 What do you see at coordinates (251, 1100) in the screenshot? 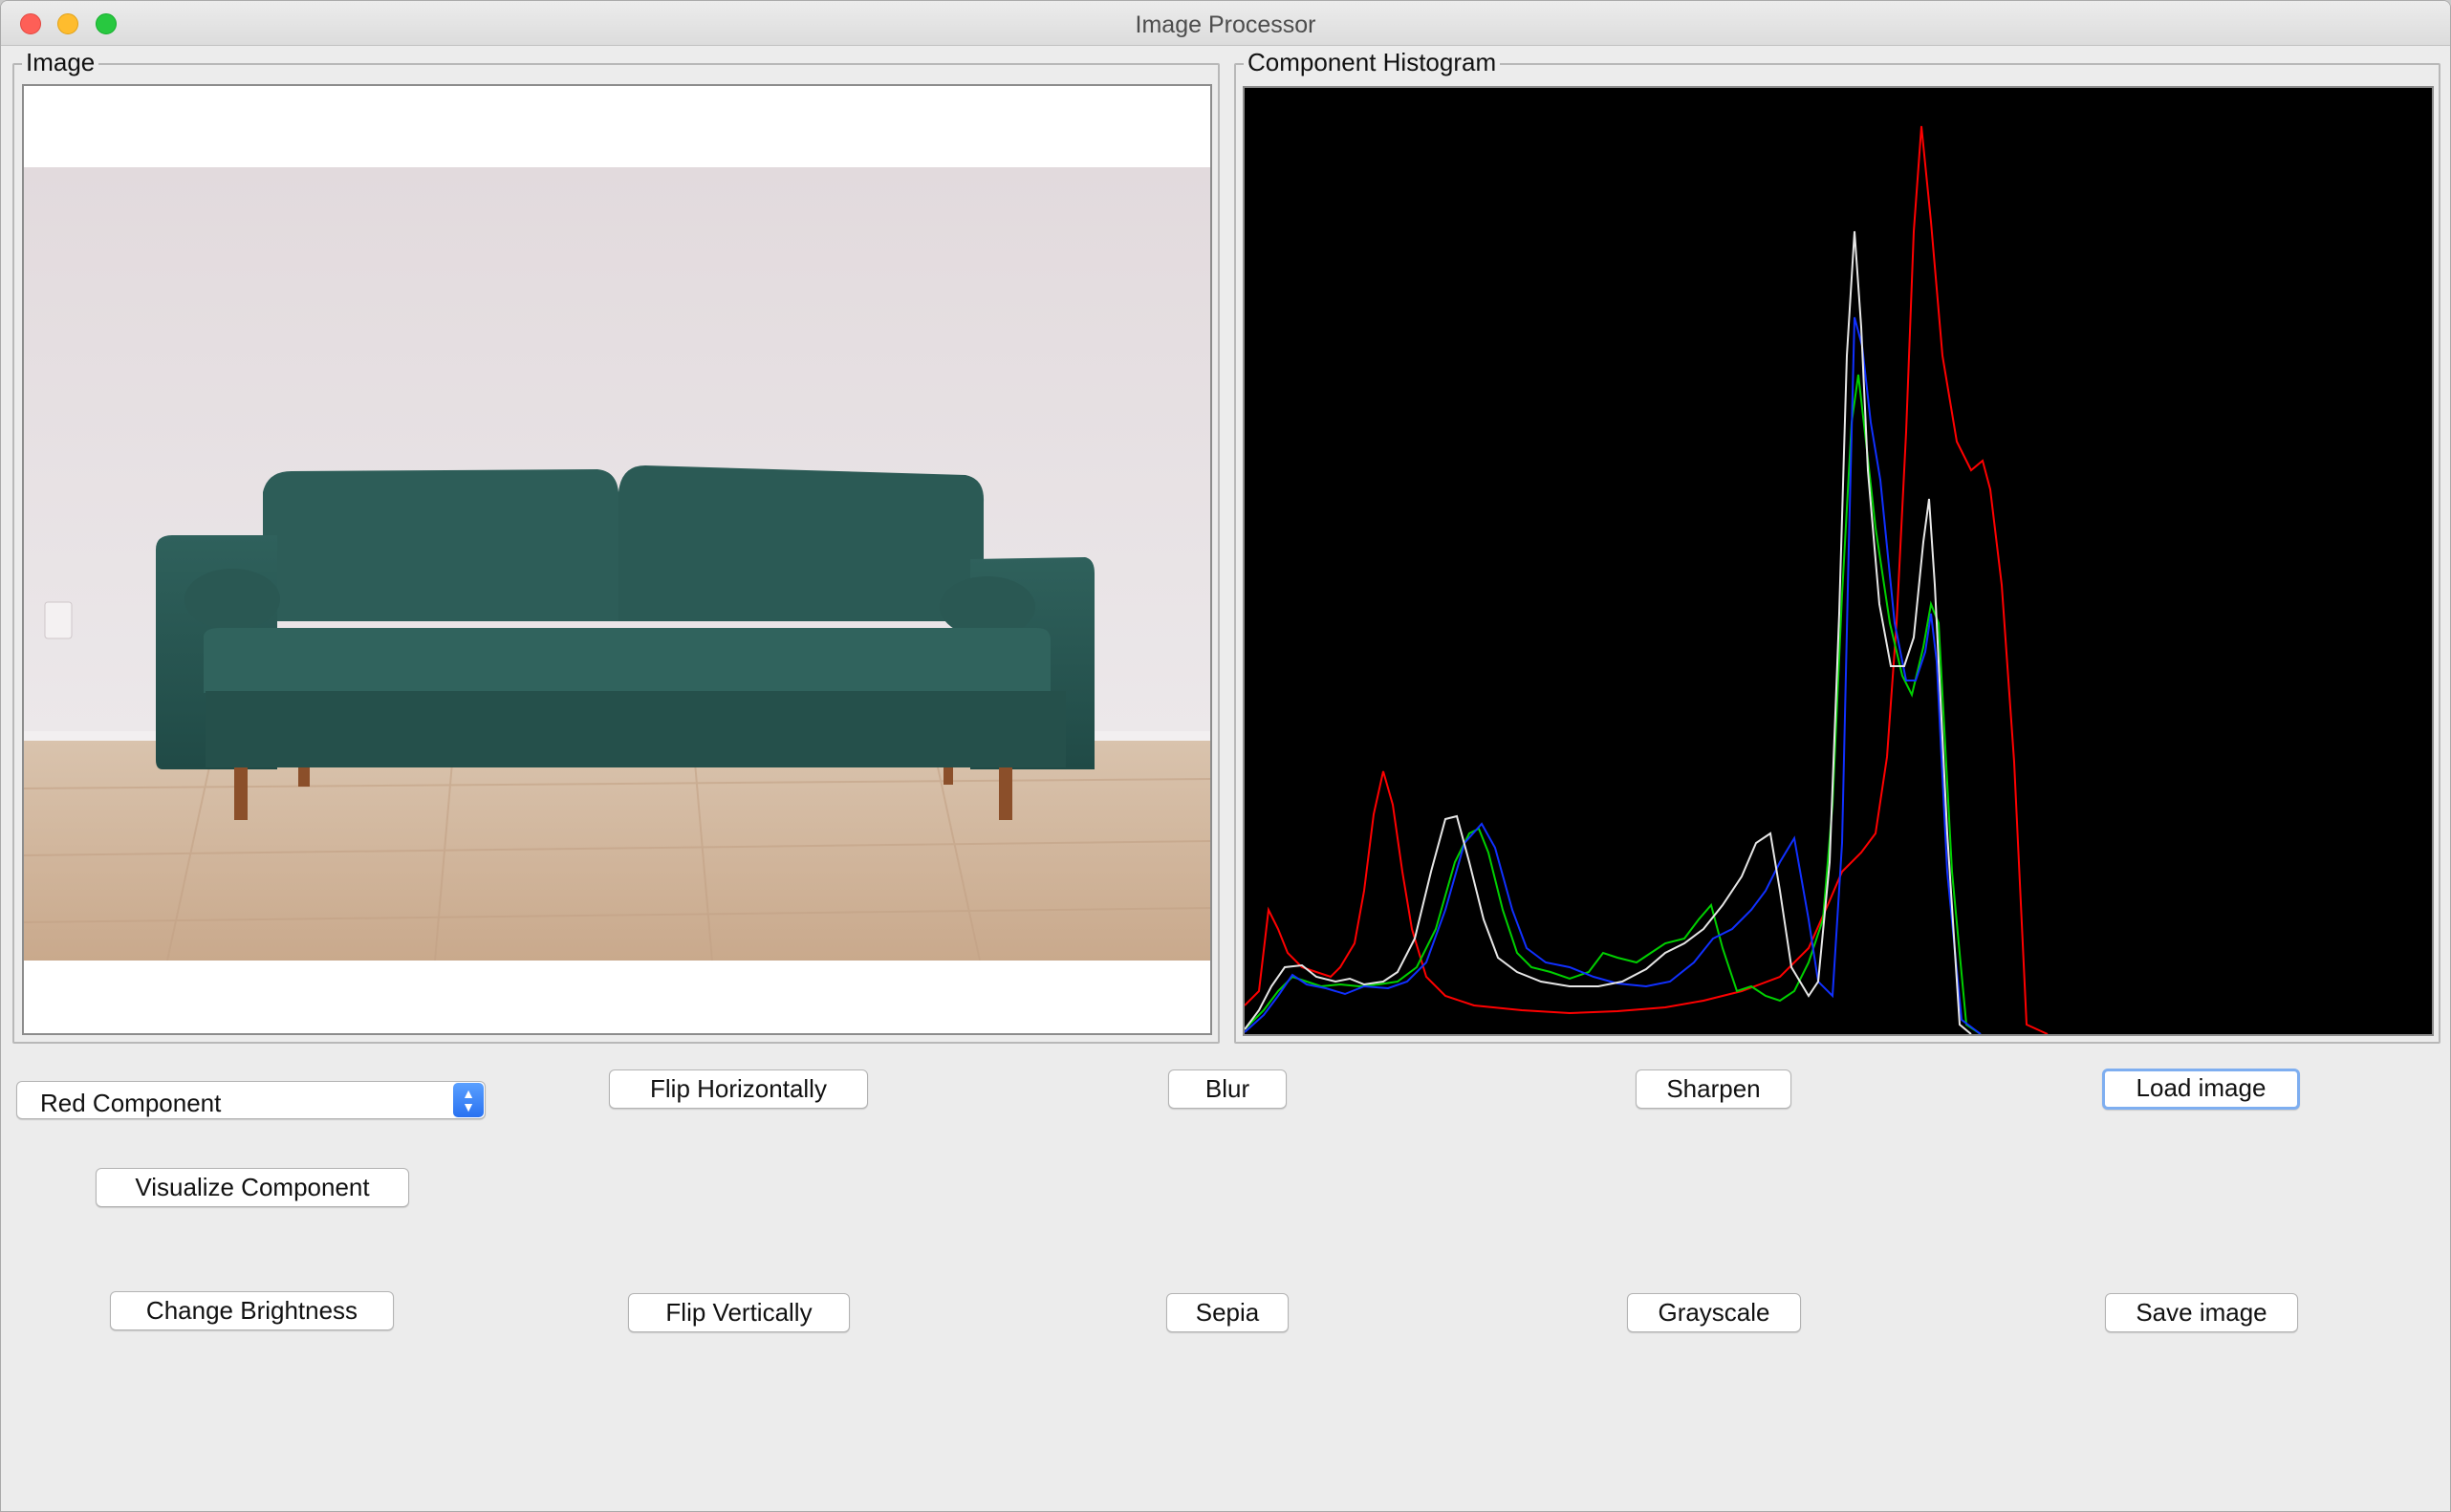
I see `component-select: Red Component ▲ ▼` at bounding box center [251, 1100].